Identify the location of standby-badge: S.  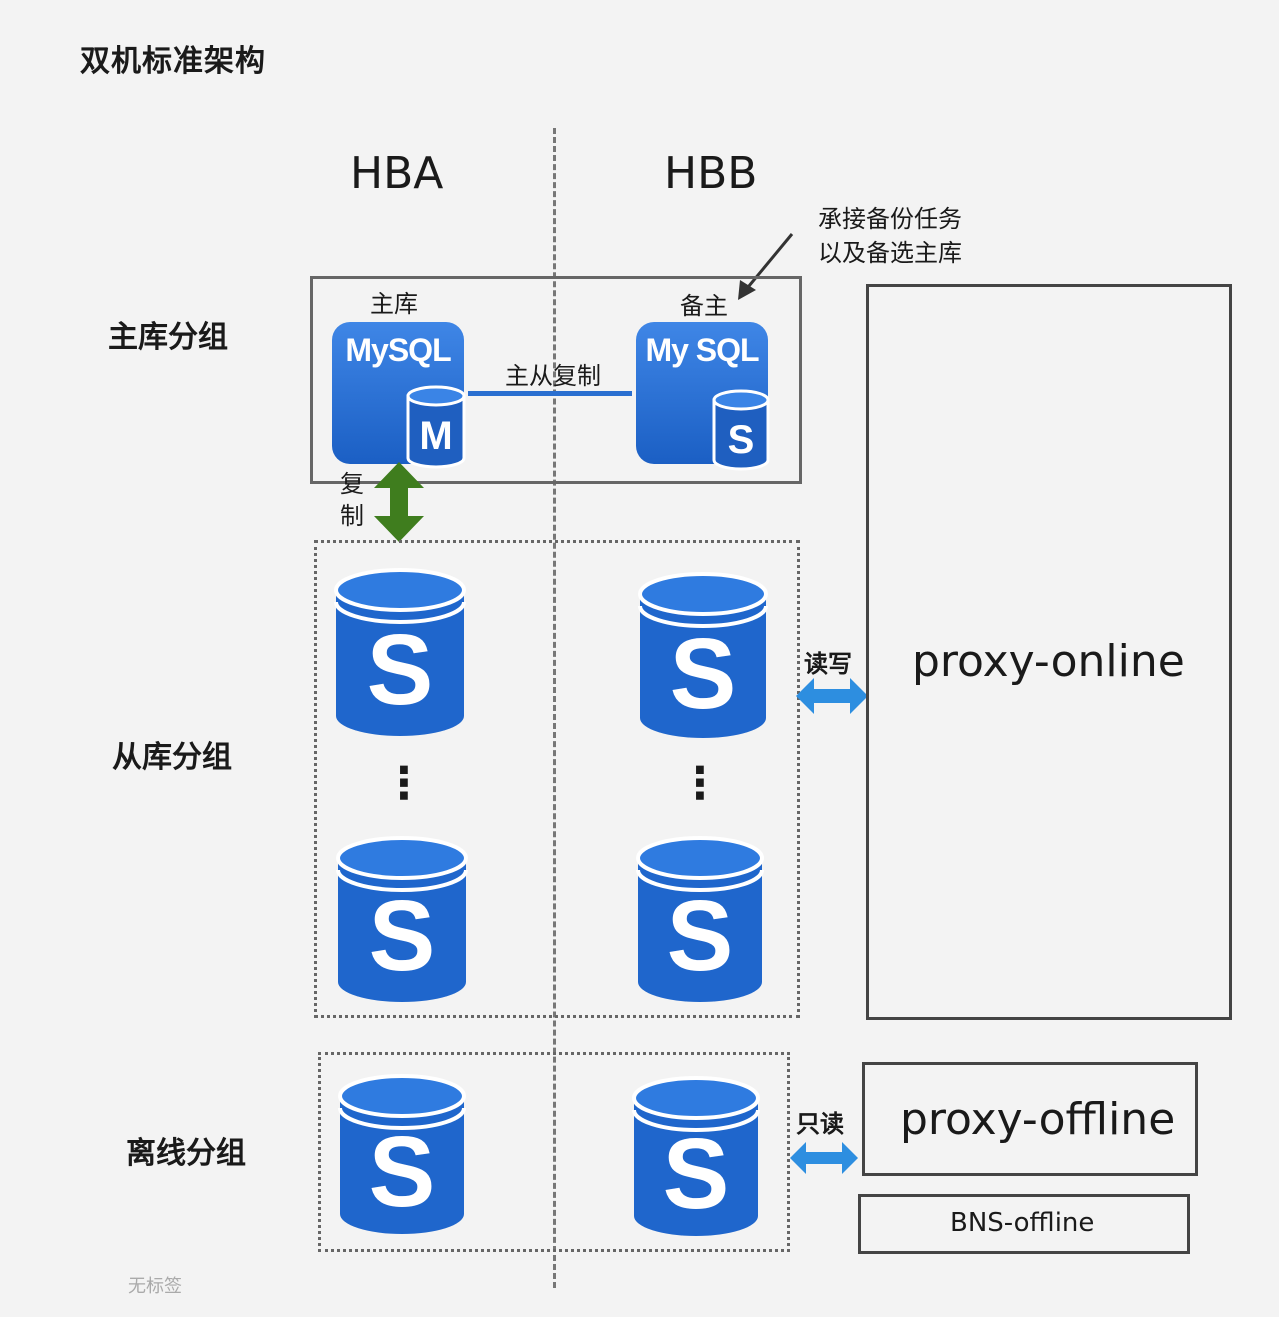
(741, 440).